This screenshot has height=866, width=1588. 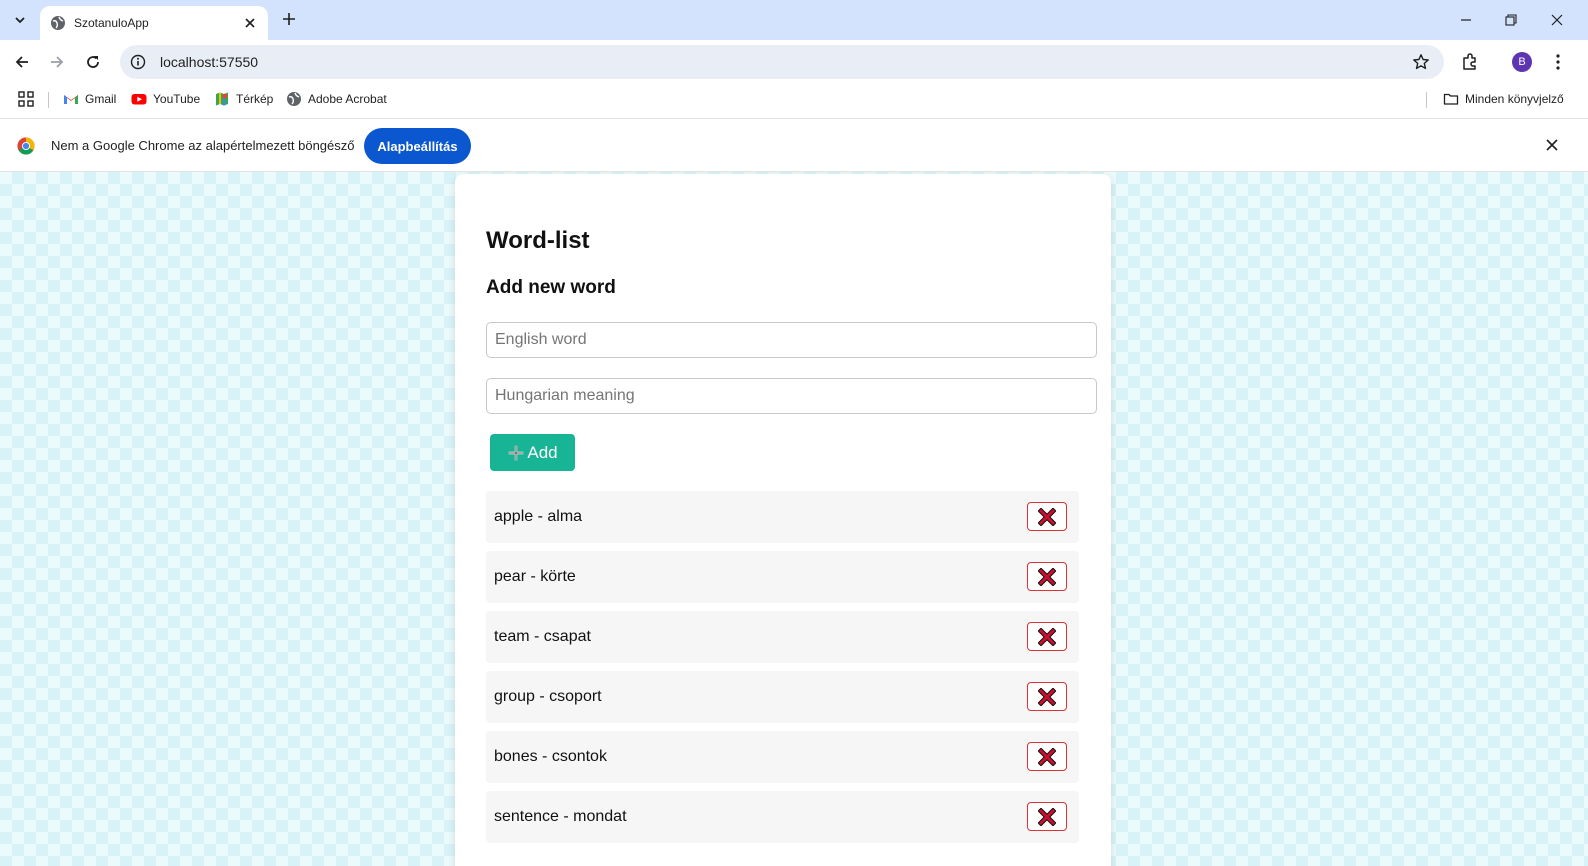 I want to click on reload-button, so click(x=93, y=62).